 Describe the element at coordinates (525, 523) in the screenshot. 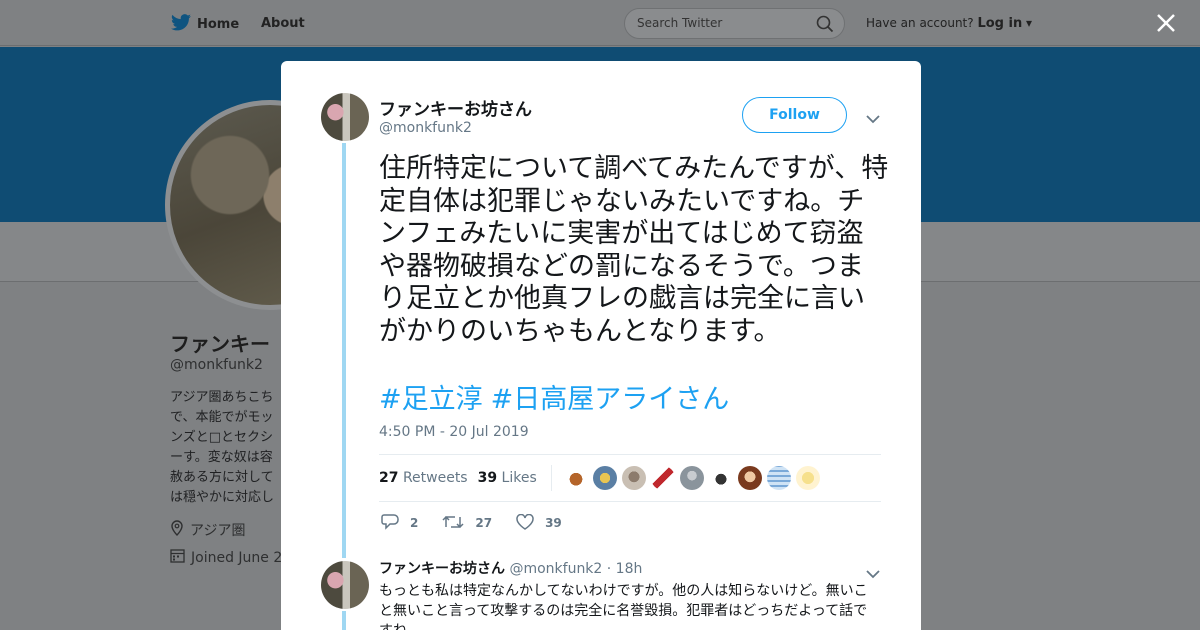

I see `heart-icon` at that location.